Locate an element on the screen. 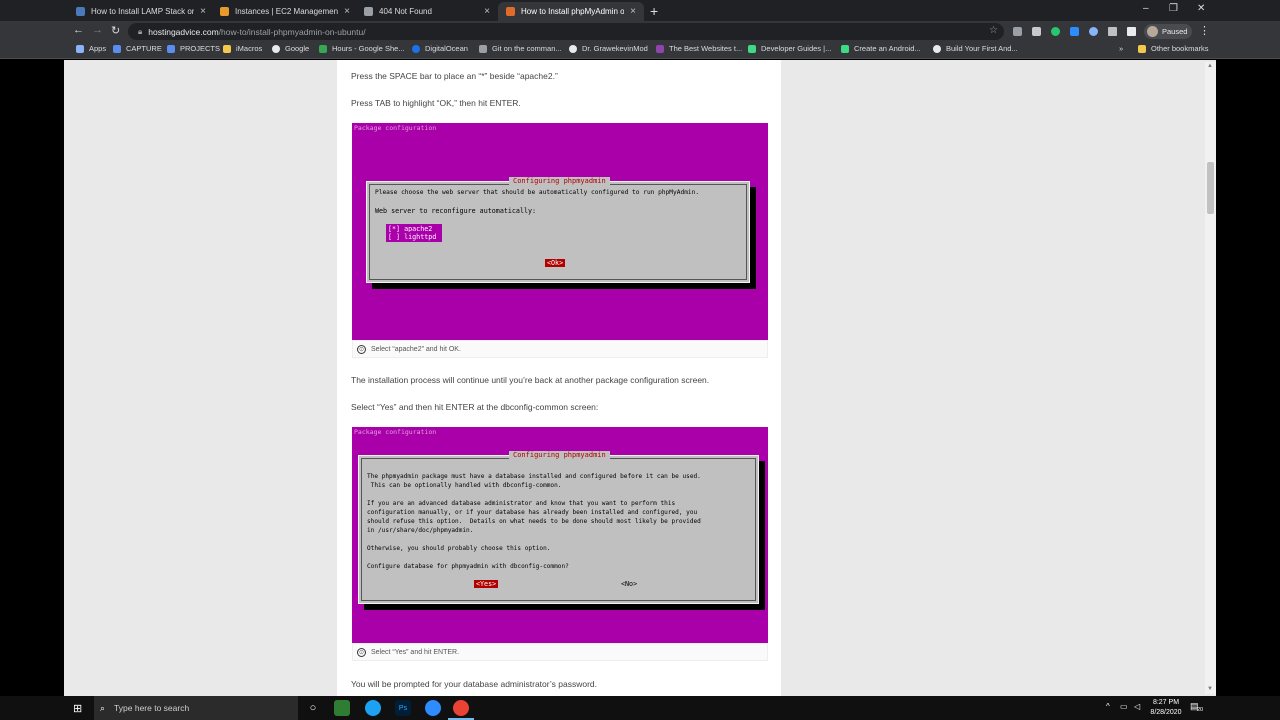 This screenshot has width=1280, height=720. network-icon: ▭ is located at coordinates (1124, 706).